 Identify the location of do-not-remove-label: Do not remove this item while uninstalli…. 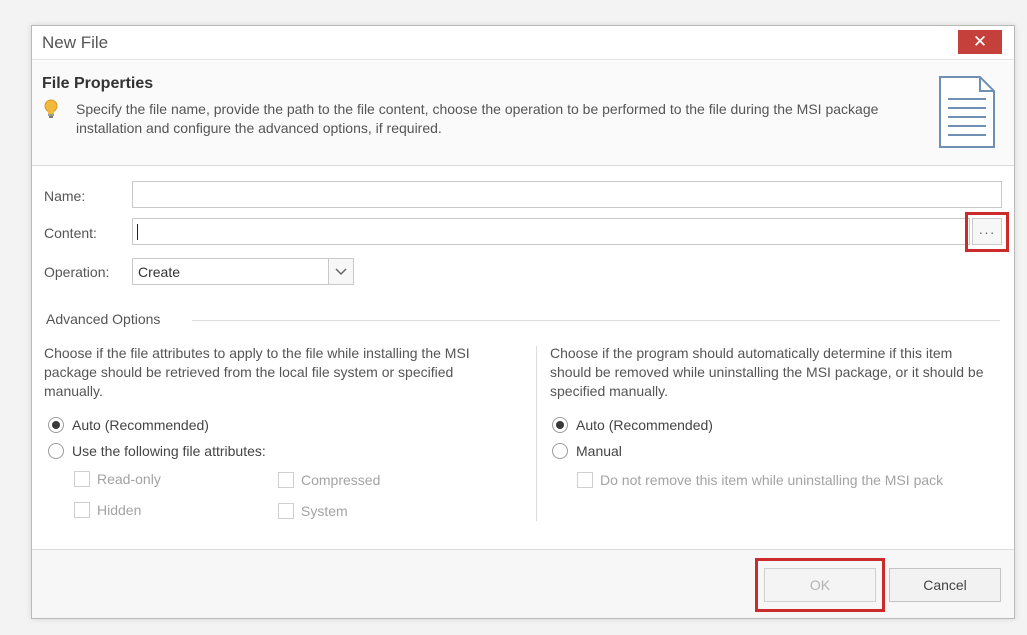
(772, 480).